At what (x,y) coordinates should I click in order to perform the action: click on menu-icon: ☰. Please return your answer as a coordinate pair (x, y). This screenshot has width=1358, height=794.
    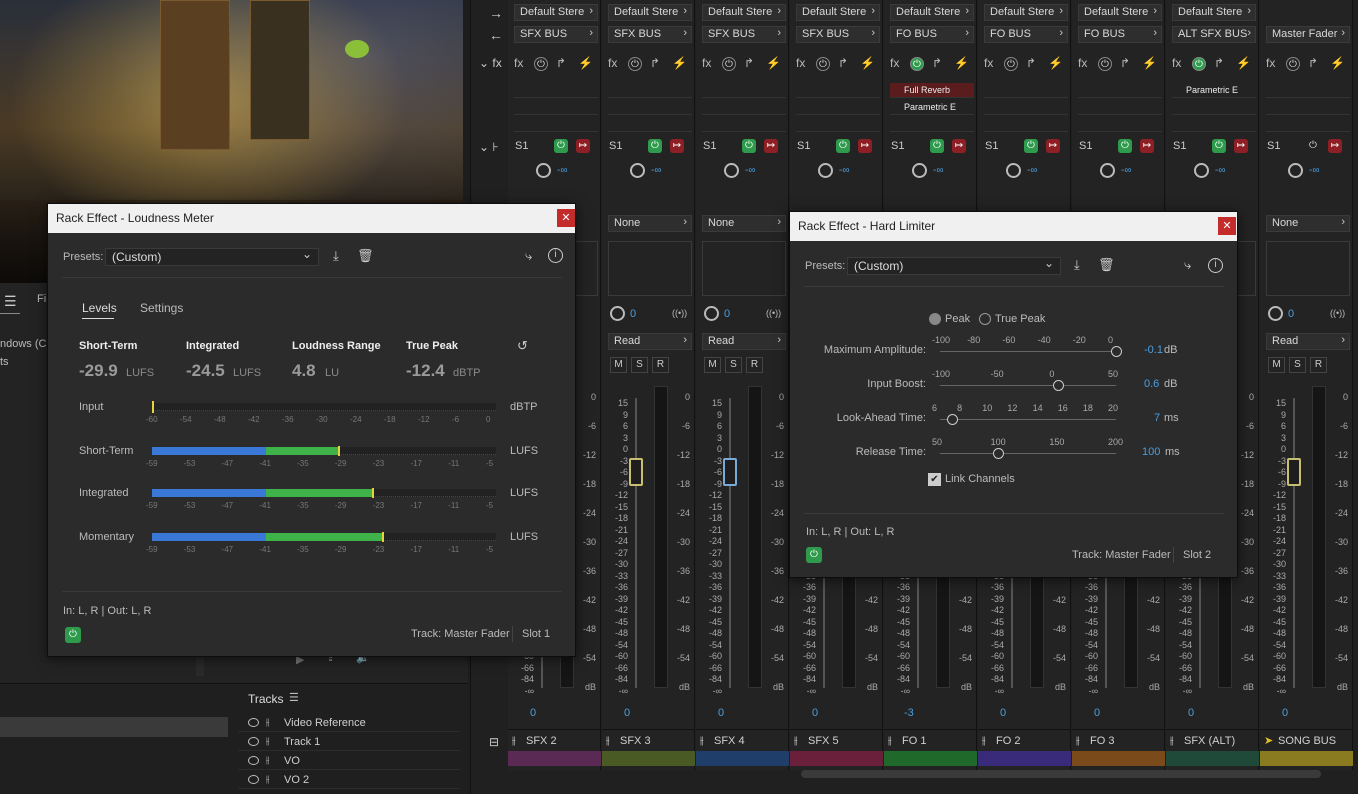
    Looking at the image, I should click on (10, 301).